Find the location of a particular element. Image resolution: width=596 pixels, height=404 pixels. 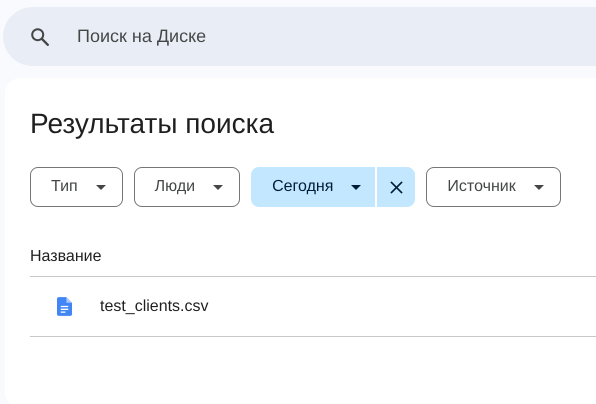

document-icon is located at coordinates (64, 306).